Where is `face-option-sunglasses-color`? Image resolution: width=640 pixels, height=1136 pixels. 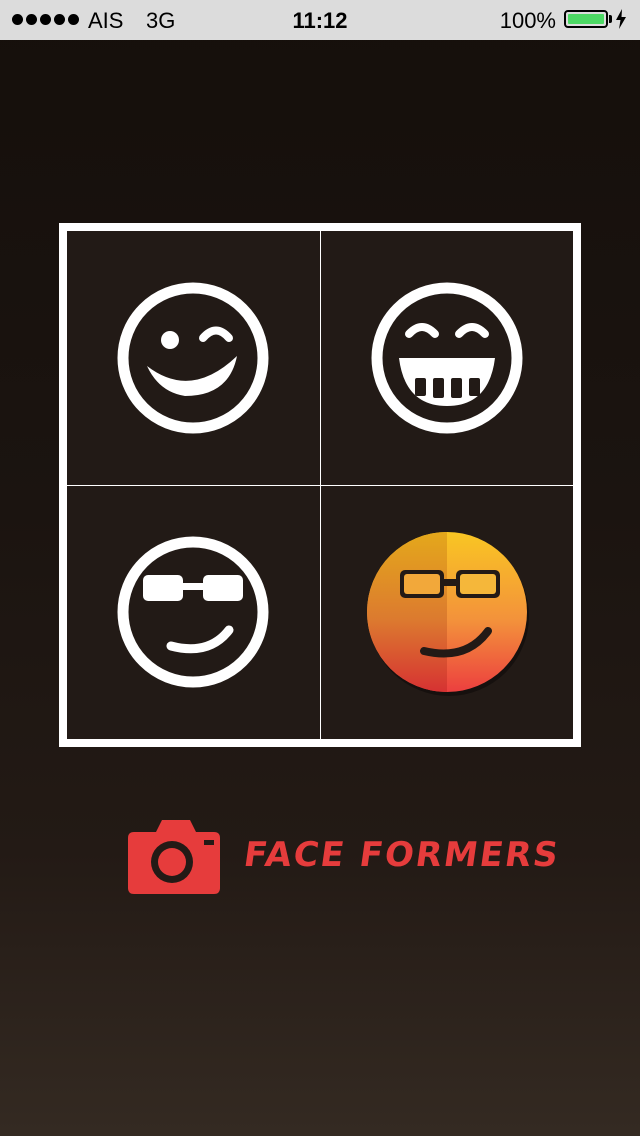 face-option-sunglasses-color is located at coordinates (446, 612).